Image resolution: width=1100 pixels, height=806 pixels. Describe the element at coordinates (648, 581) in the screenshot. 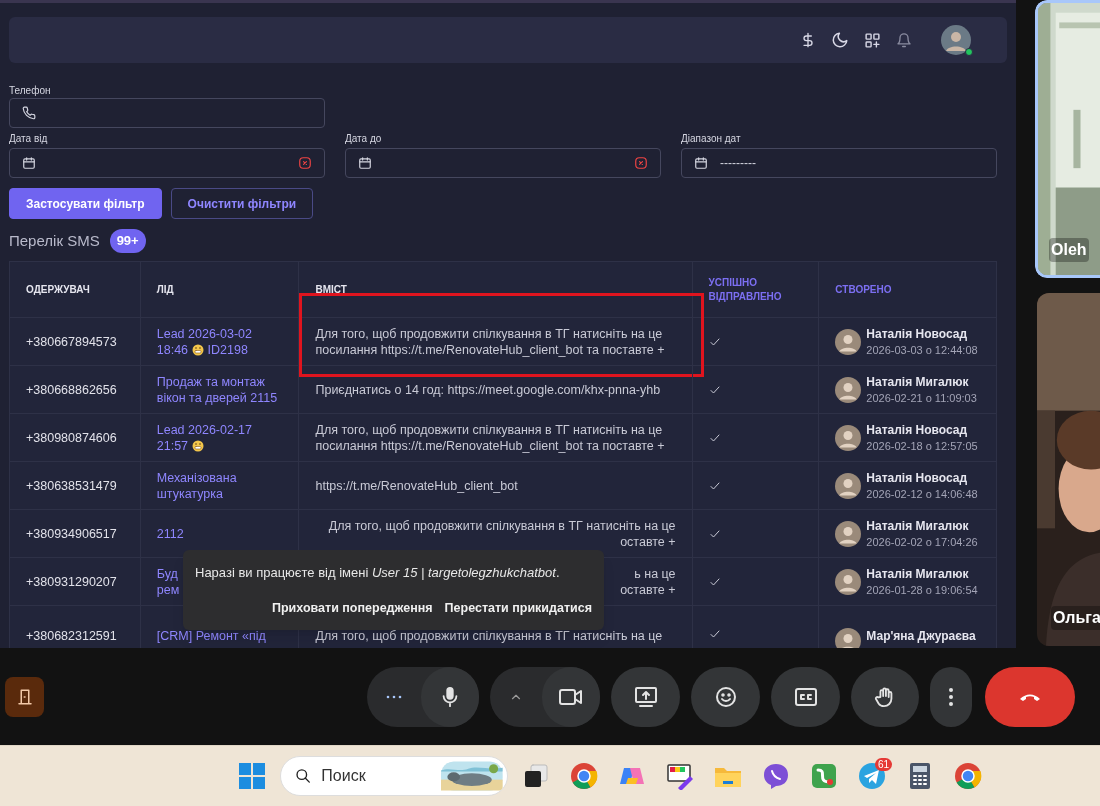

I see `message-text: ь на це оставте +` at that location.